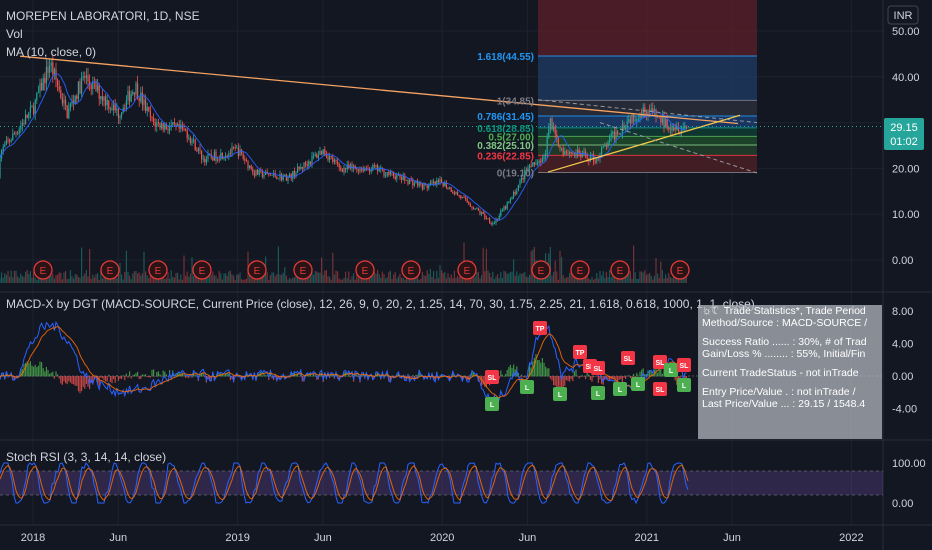 This screenshot has width=932, height=550. Describe the element at coordinates (51, 52) in the screenshot. I see `ma-label: MA (10, close, 0)` at that location.